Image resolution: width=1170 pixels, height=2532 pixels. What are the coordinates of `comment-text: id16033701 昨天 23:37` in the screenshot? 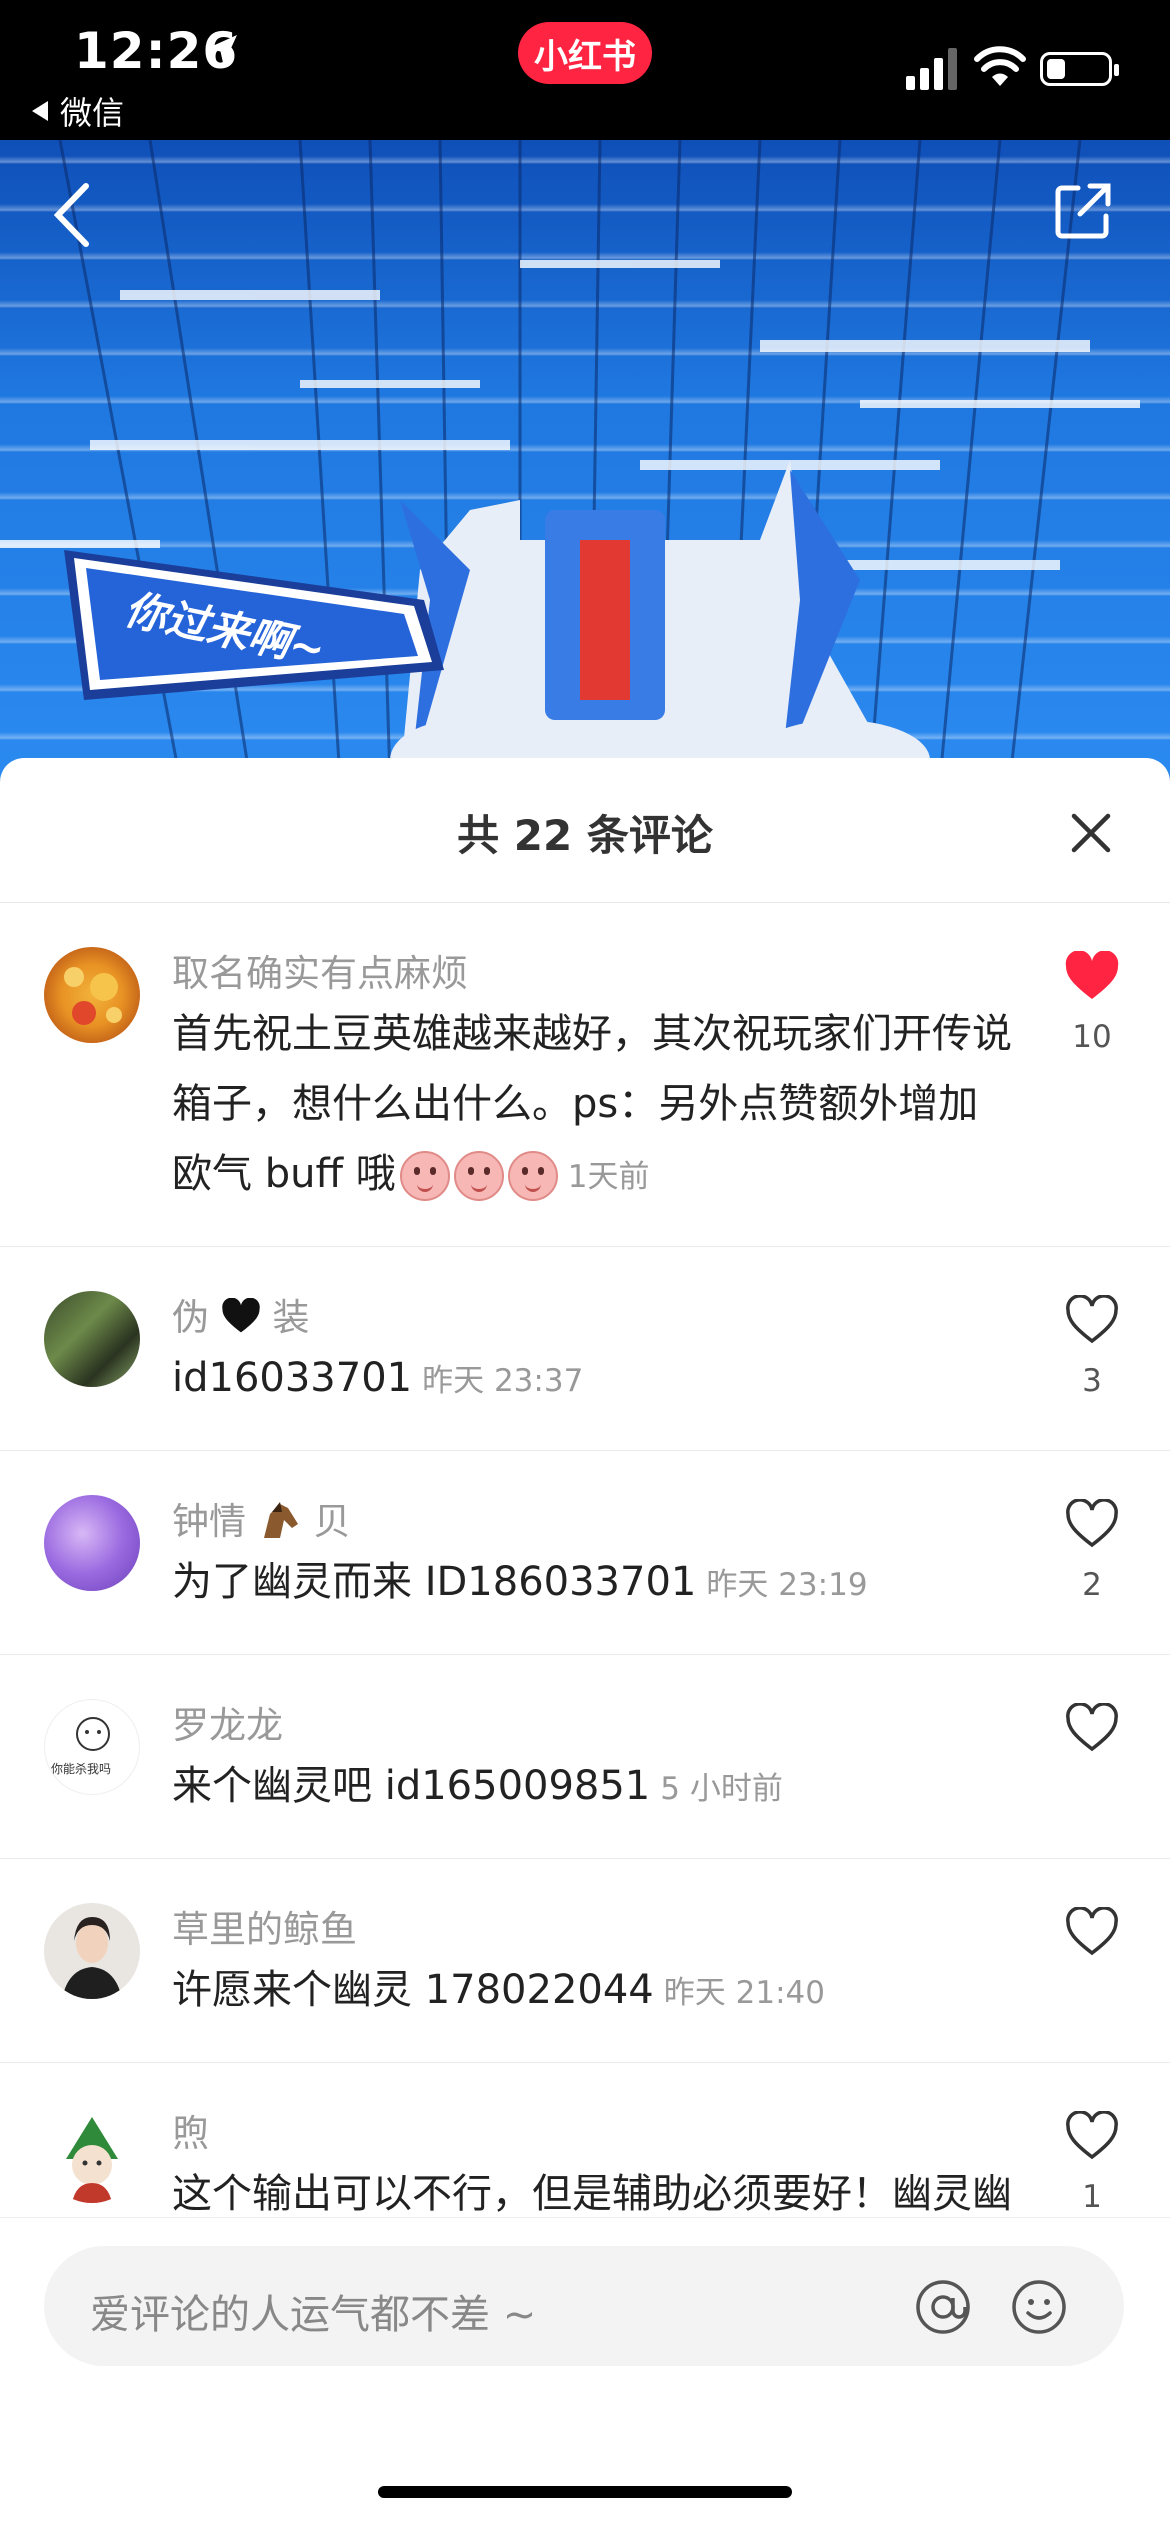 It's located at (592, 1379).